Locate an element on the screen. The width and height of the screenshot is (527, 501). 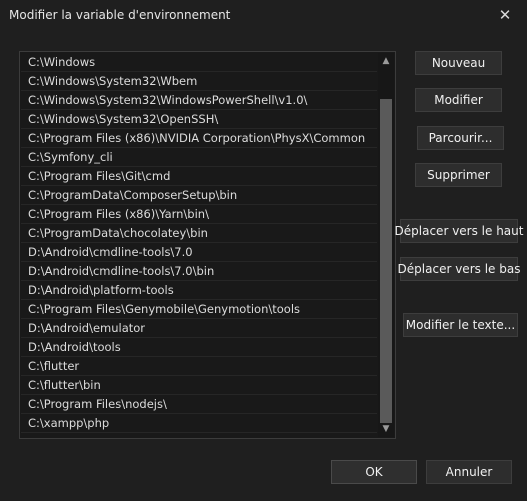
path-list-item: C:\ProgramData\ComposerSetup\bin is located at coordinates (199, 195).